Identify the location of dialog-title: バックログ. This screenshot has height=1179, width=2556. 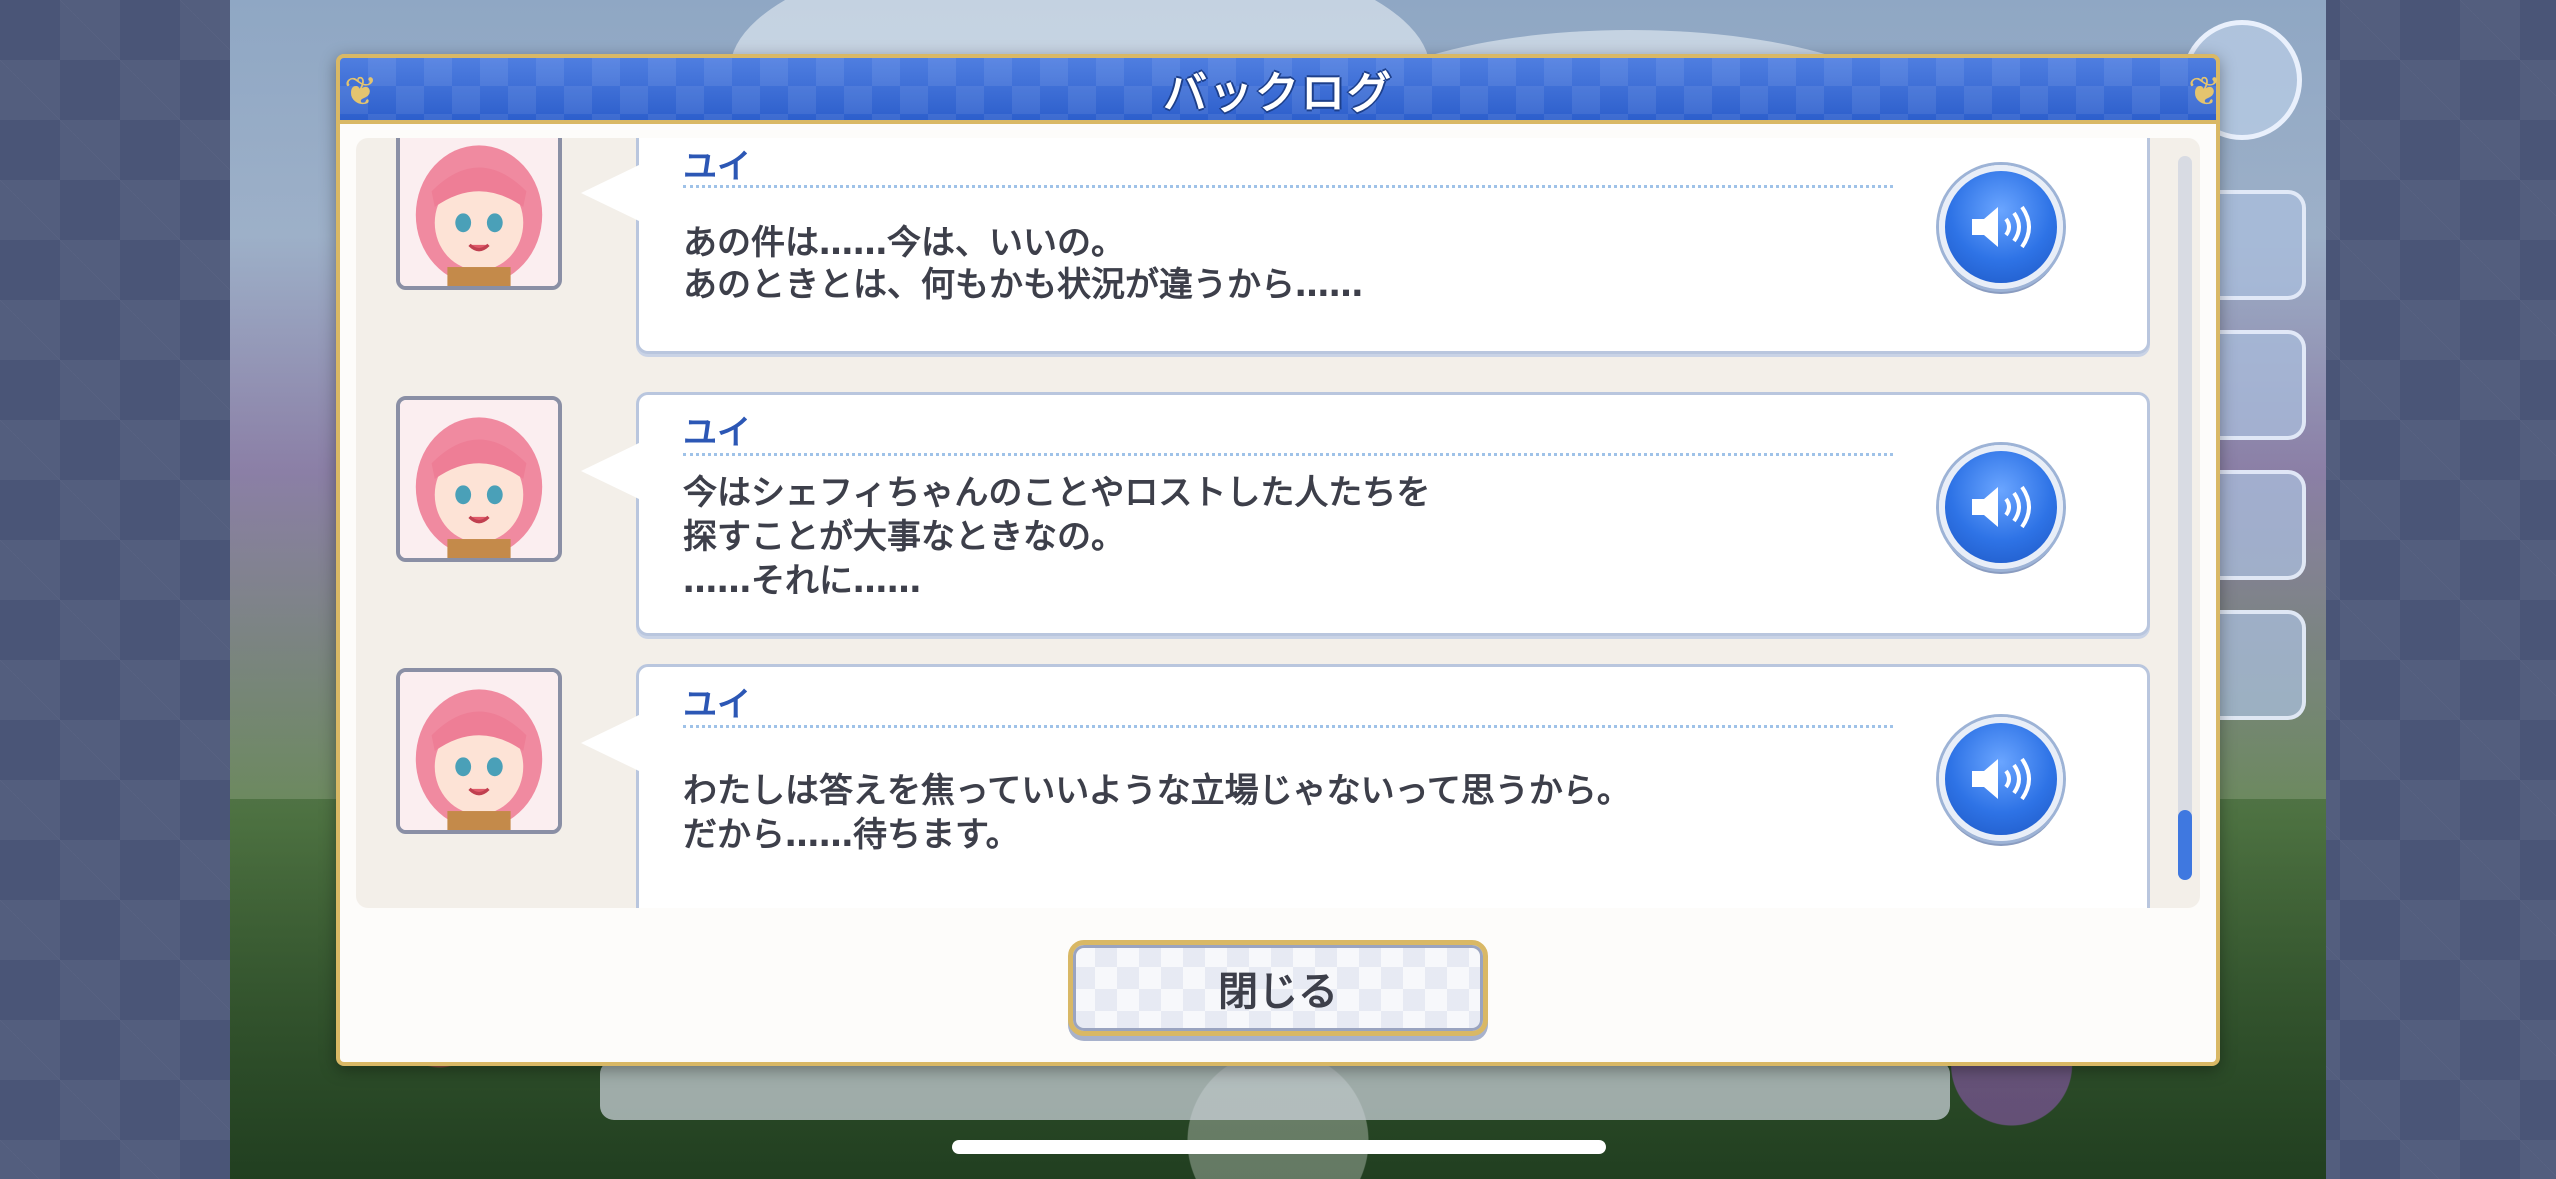
(1278, 93).